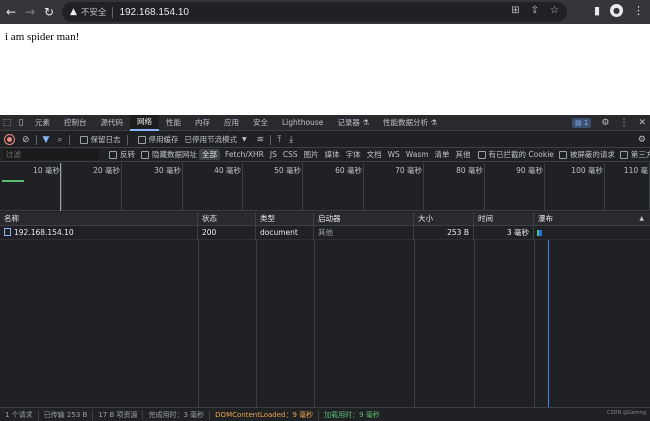  I want to click on tab-performance-insights: 性能数据分析 ⚗, so click(410, 123).